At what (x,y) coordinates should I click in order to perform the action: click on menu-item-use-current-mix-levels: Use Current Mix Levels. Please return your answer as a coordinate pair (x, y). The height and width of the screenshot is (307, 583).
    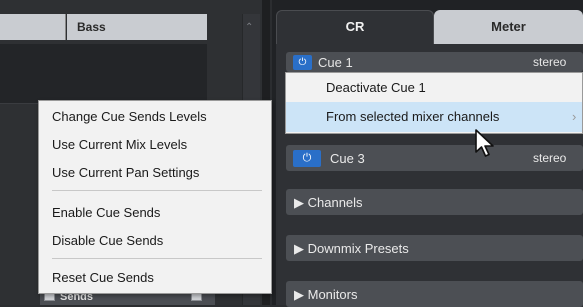
    Looking at the image, I should click on (119, 144).